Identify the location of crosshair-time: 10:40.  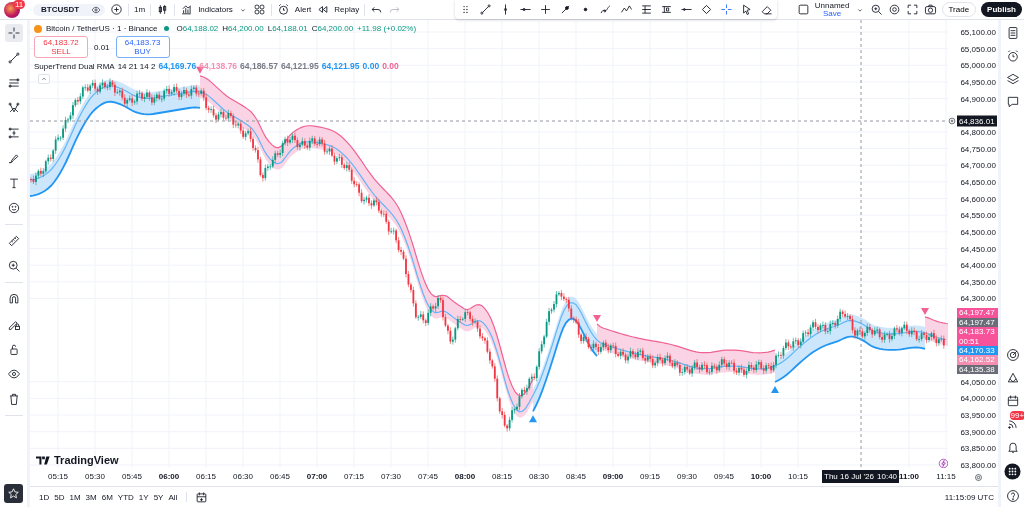
(887, 476).